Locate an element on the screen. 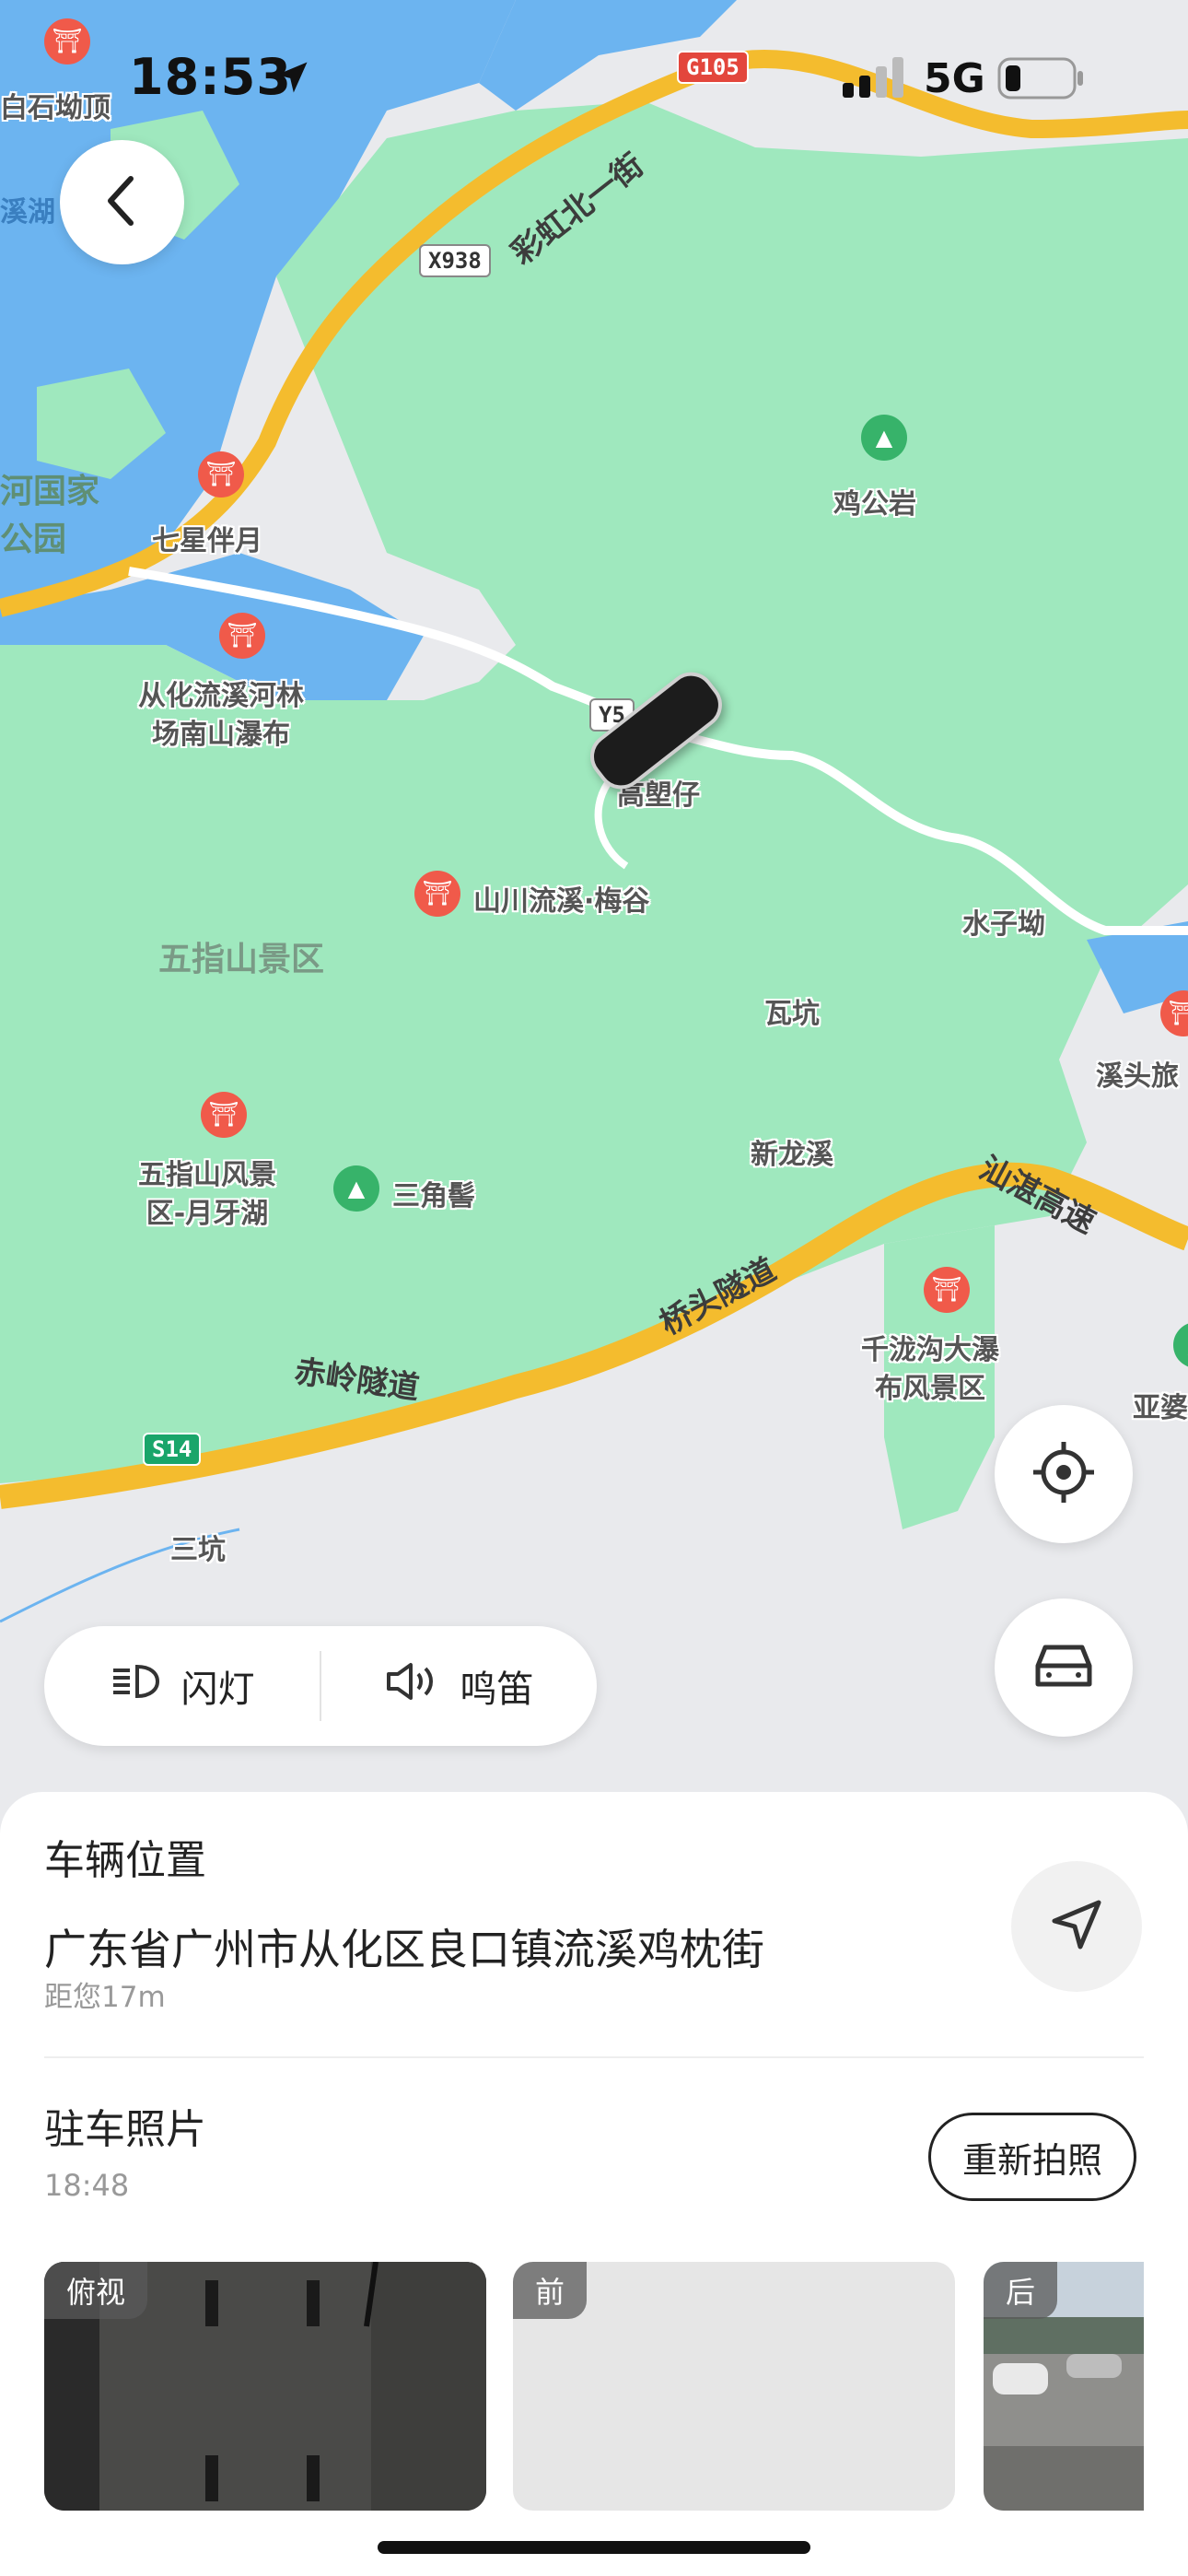 The height and width of the screenshot is (2576, 1188). photo-front: 前 is located at coordinates (734, 2386).